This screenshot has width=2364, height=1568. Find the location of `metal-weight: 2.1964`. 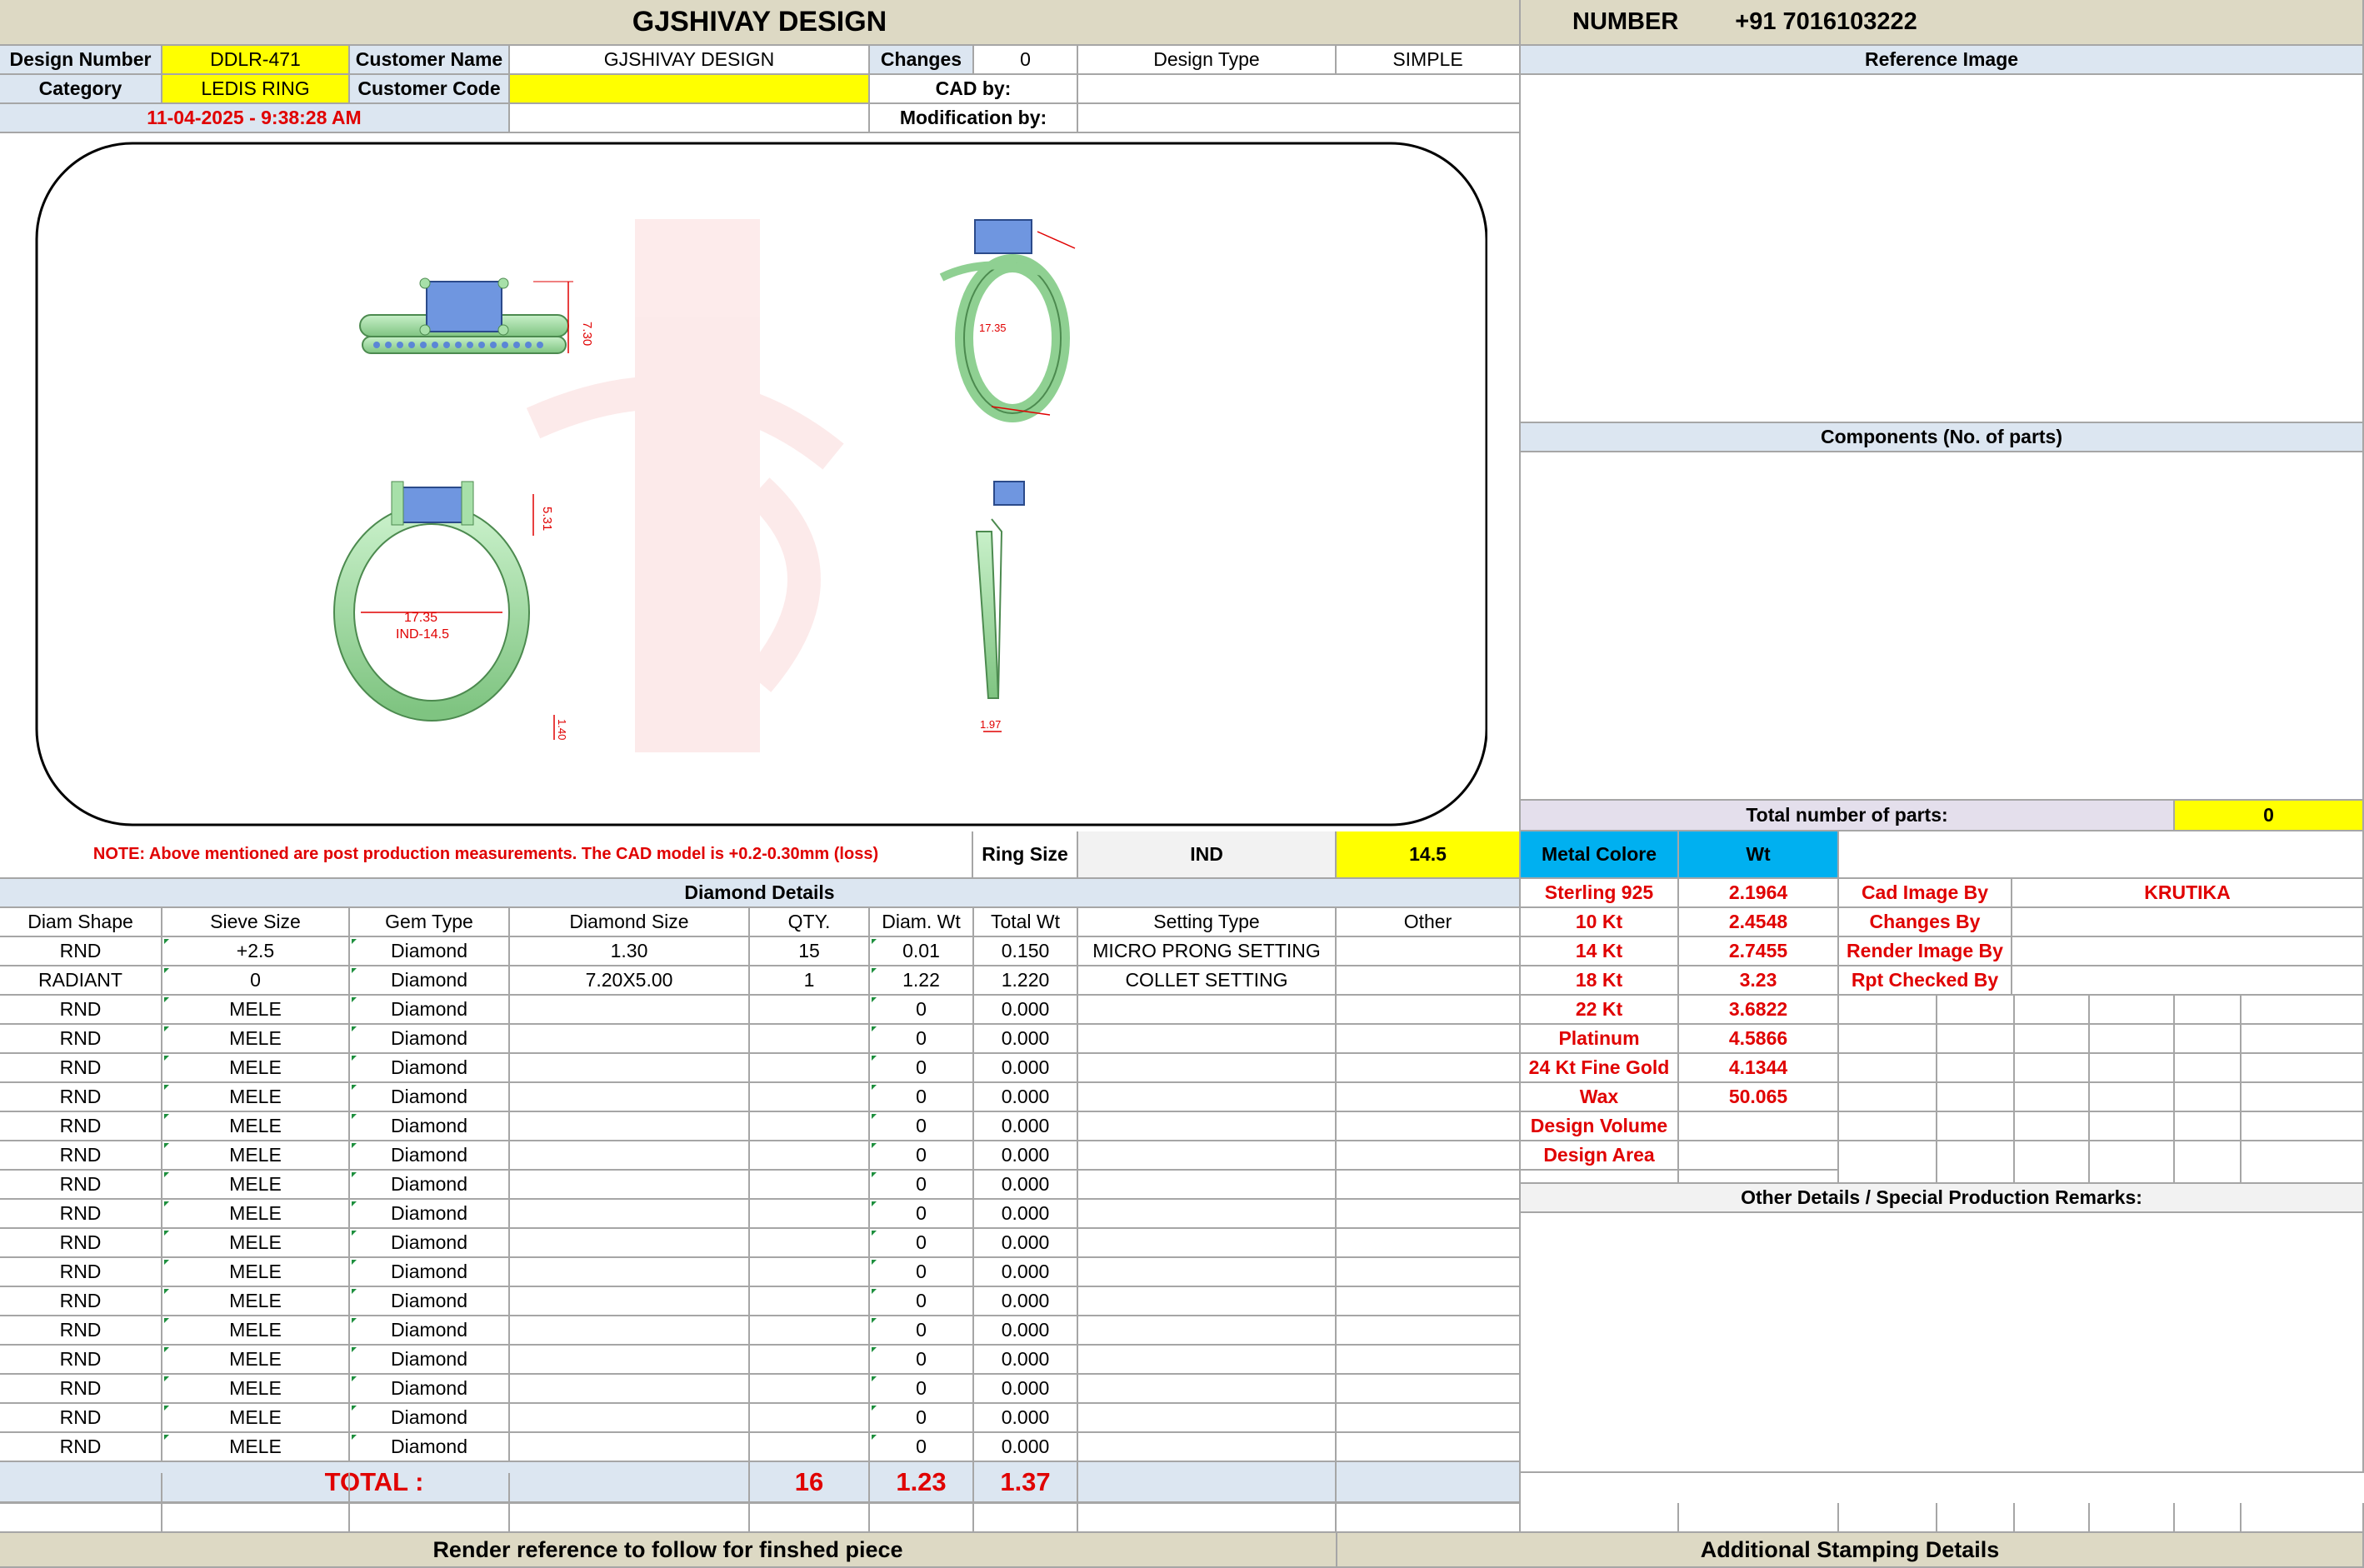

metal-weight: 2.1964 is located at coordinates (1759, 893).